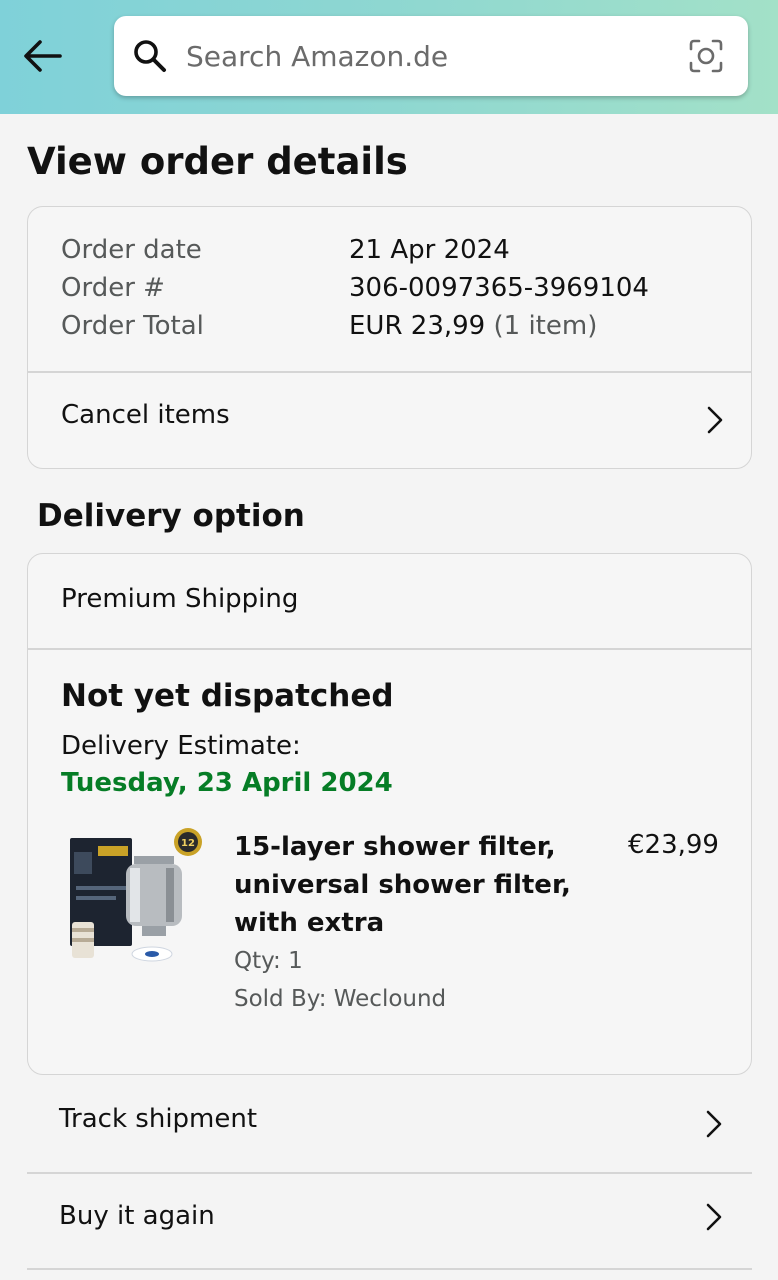 The width and height of the screenshot is (778, 1280). What do you see at coordinates (145, 415) in the screenshot?
I see `cancel-items-label: Cancel items` at bounding box center [145, 415].